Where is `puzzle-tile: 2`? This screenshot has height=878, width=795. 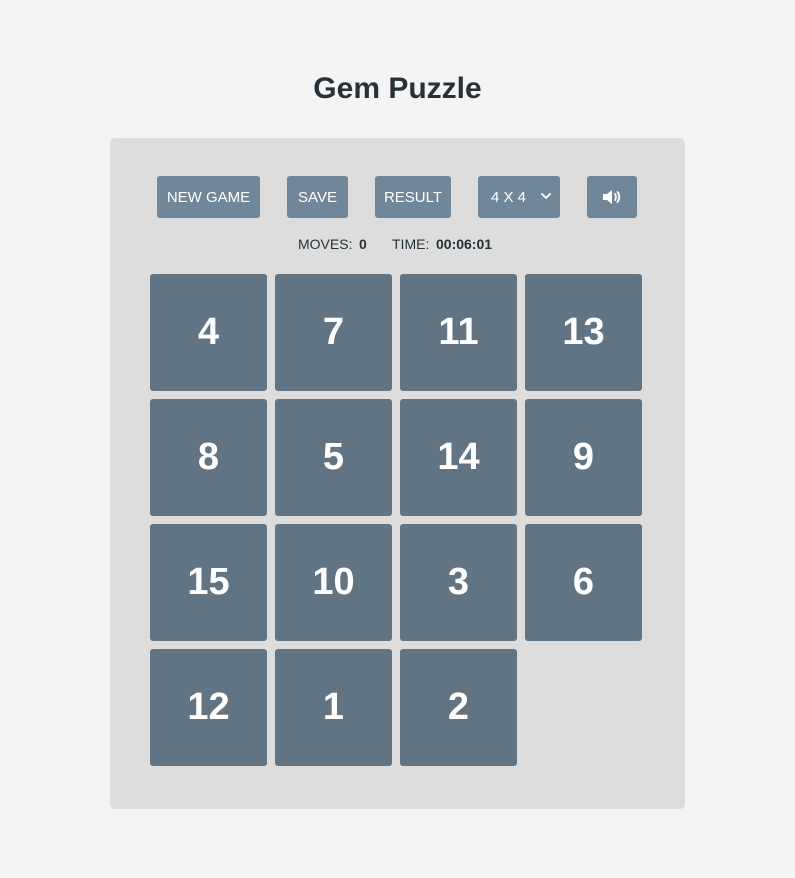 puzzle-tile: 2 is located at coordinates (458, 707).